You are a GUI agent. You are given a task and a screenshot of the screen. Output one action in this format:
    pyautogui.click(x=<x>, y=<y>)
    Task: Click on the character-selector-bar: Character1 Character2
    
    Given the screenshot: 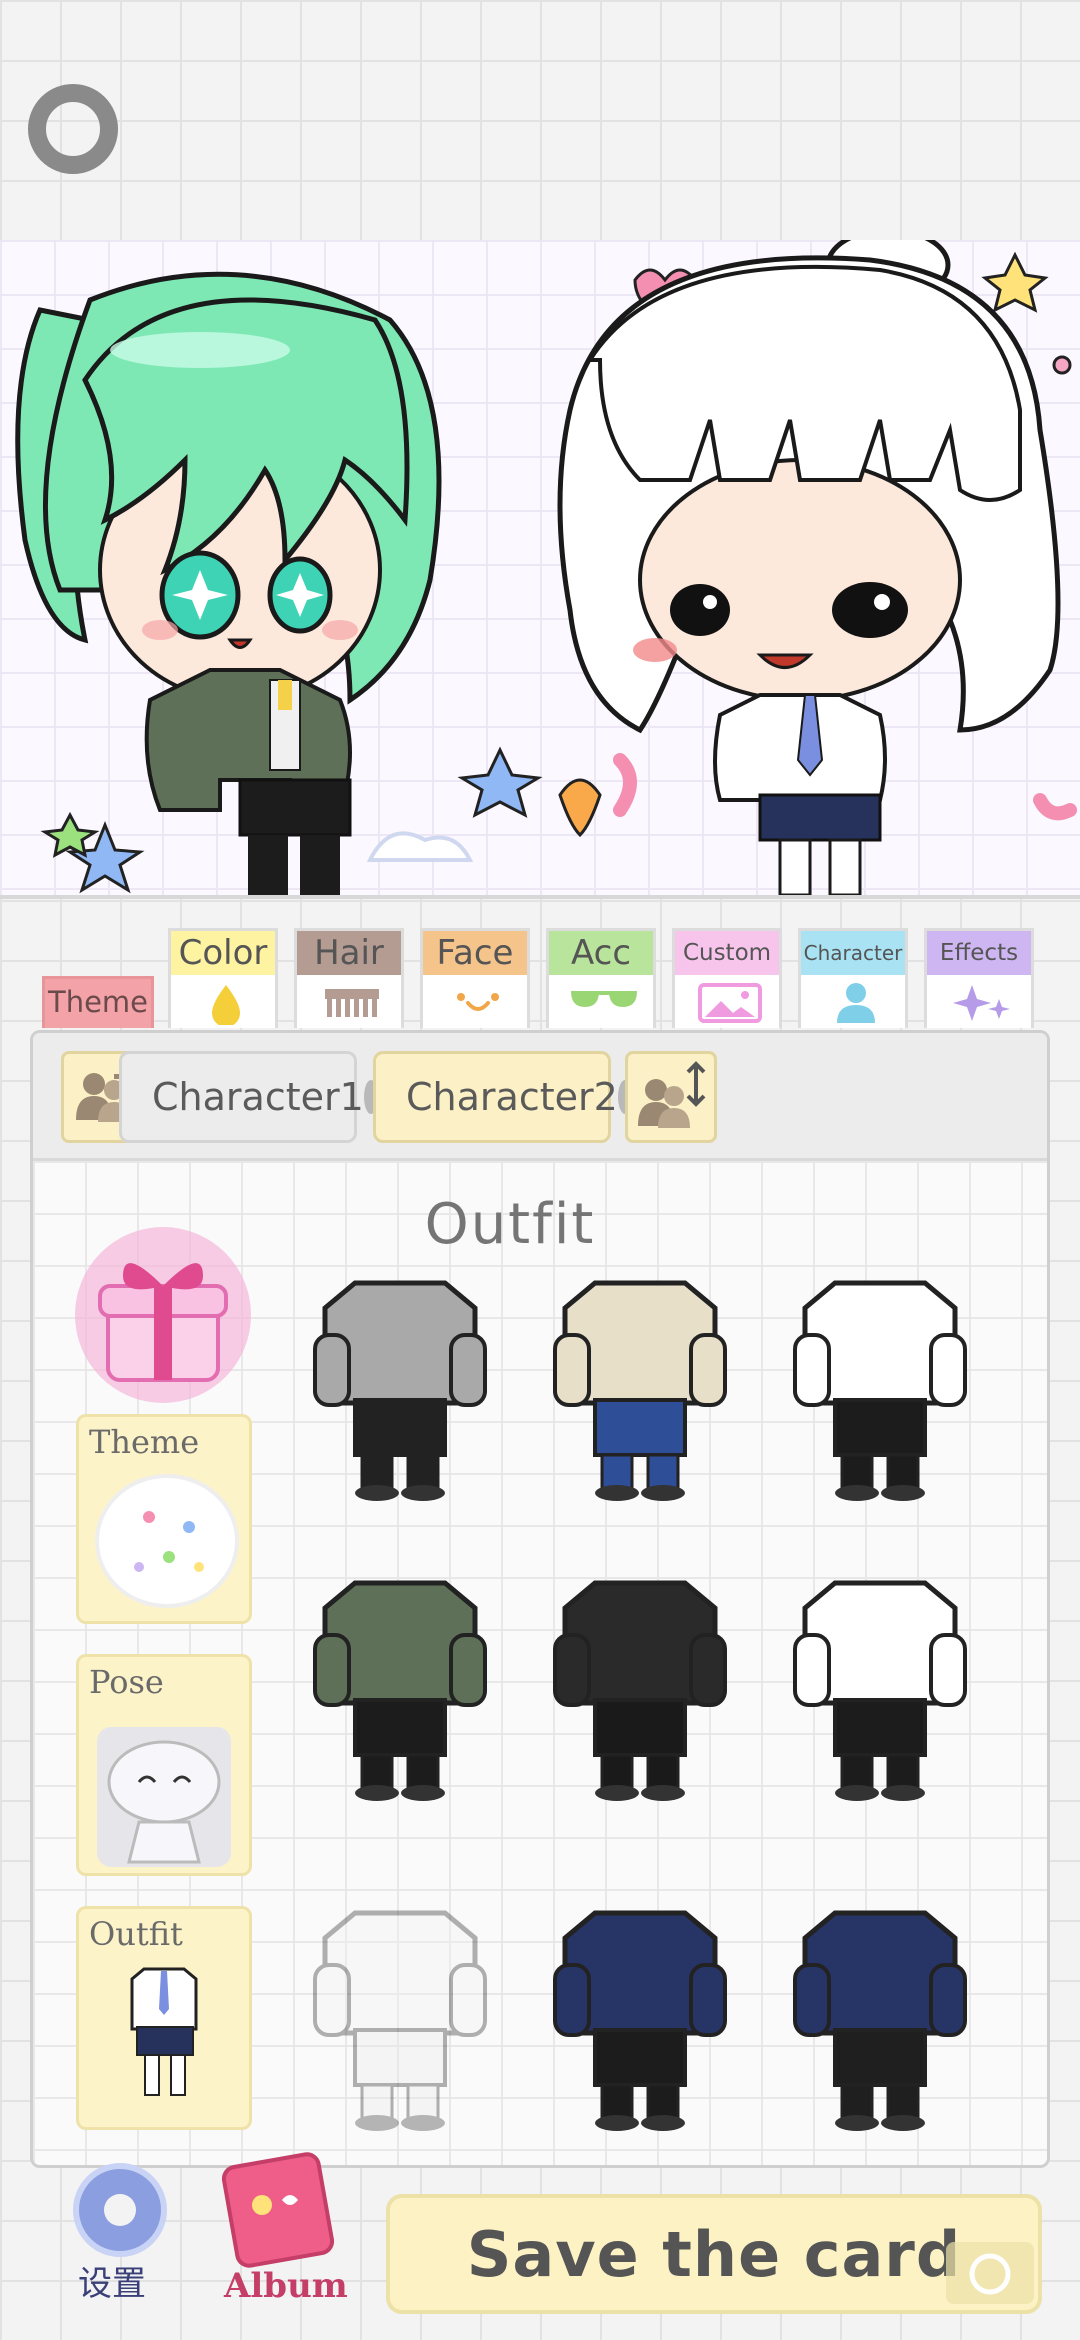 What is the action you would take?
    pyautogui.click(x=540, y=1097)
    